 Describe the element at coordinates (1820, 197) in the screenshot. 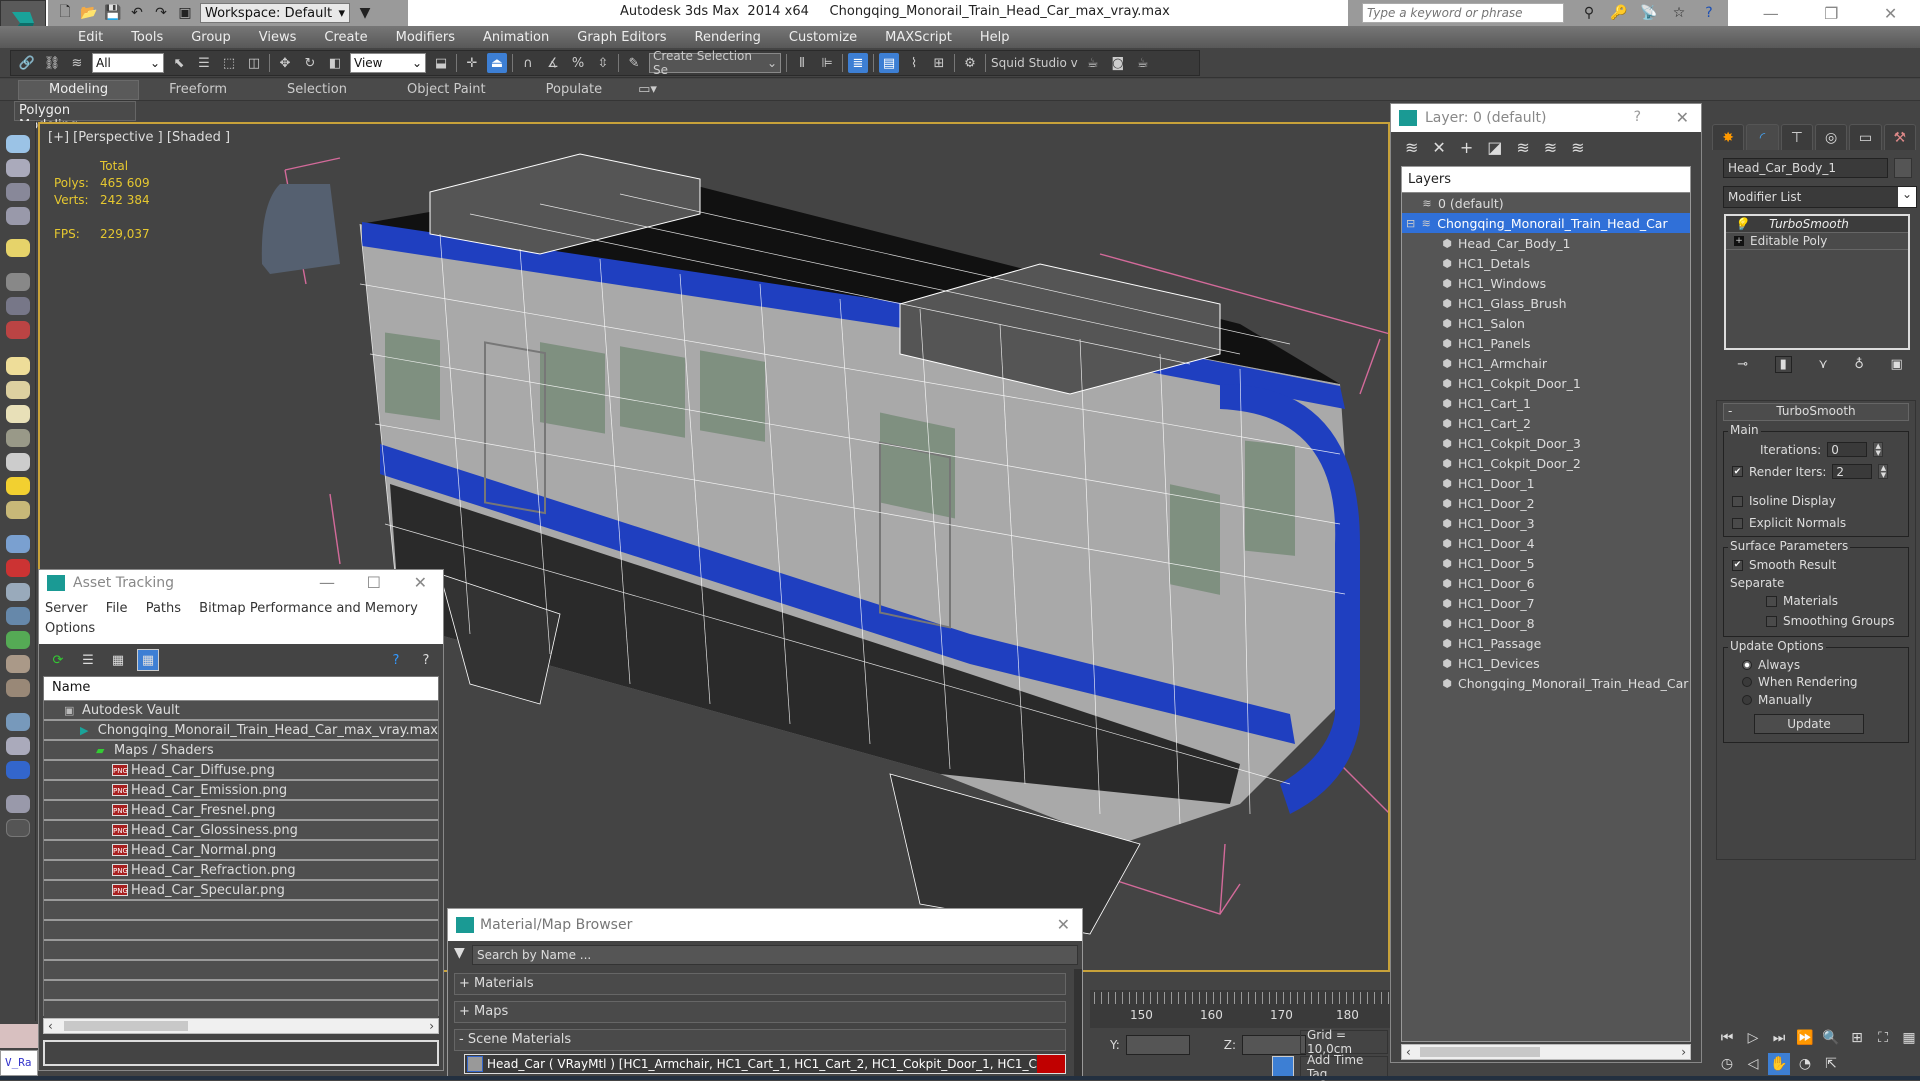

I see `modifier-list-dropdown: Modifier List ⌄` at that location.